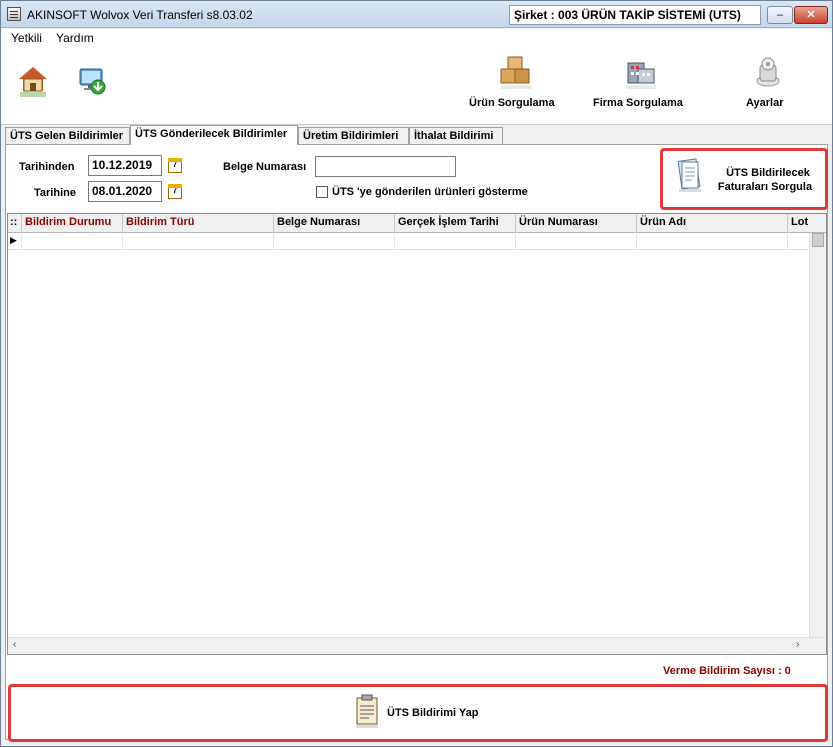 Image resolution: width=833 pixels, height=747 pixels. What do you see at coordinates (576, 223) in the screenshot?
I see `col-product-number: Ürün Numarası` at bounding box center [576, 223].